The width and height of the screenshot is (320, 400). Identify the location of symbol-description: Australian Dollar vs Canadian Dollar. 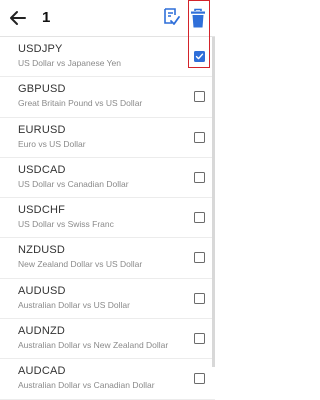
(86, 385).